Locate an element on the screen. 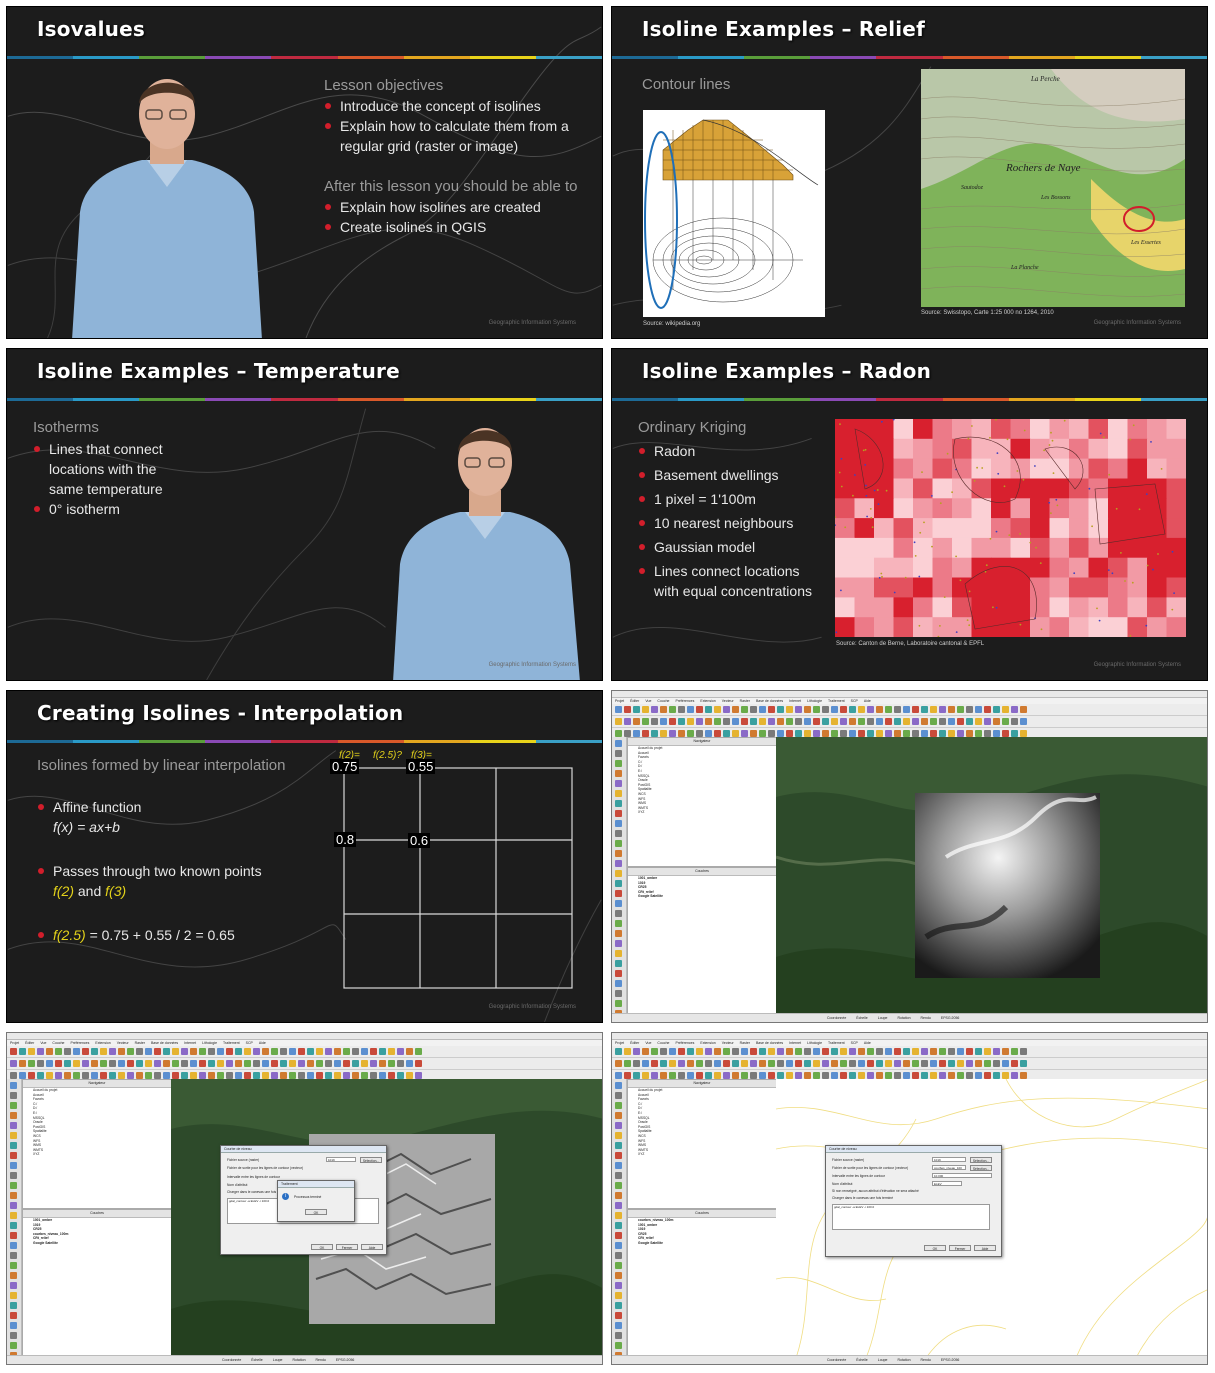 The image size is (1215, 1373). help-button: Aide is located at coordinates (372, 1247).